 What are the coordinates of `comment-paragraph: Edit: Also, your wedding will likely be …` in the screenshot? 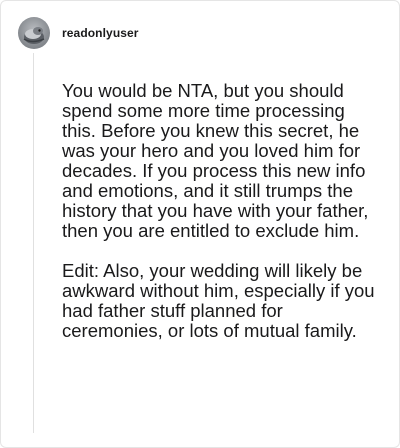 It's located at (218, 300).